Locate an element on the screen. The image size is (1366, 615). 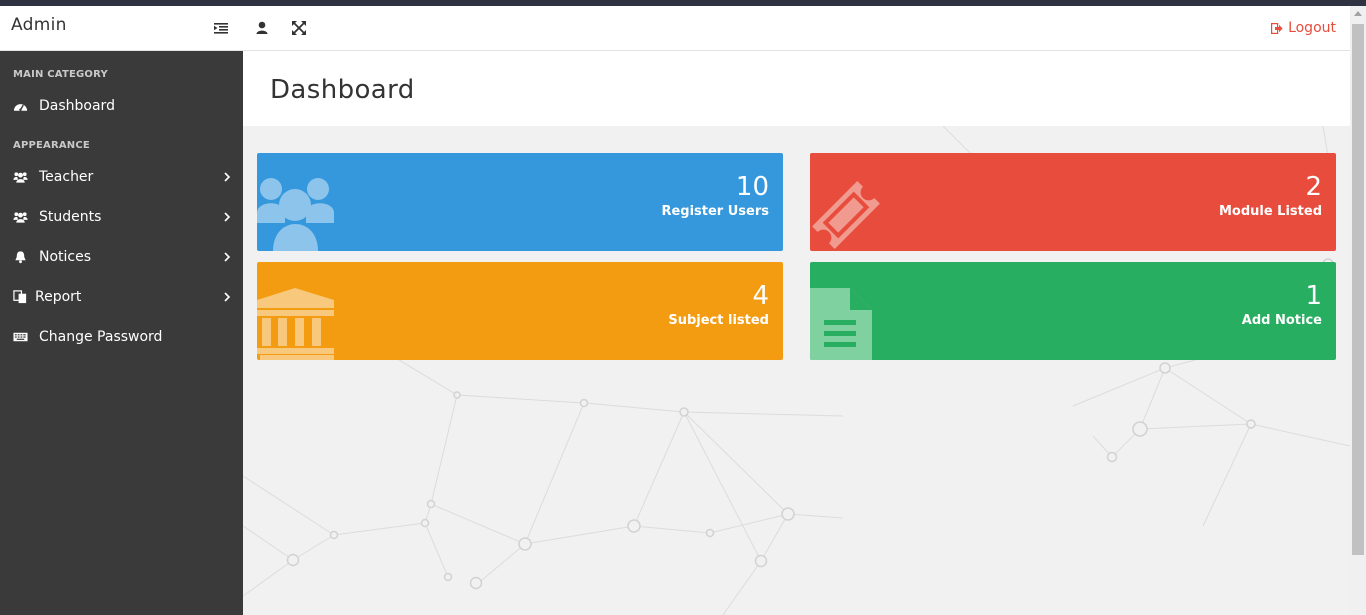
sidebar-category-appearance: APPEARANCE is located at coordinates (51, 145).